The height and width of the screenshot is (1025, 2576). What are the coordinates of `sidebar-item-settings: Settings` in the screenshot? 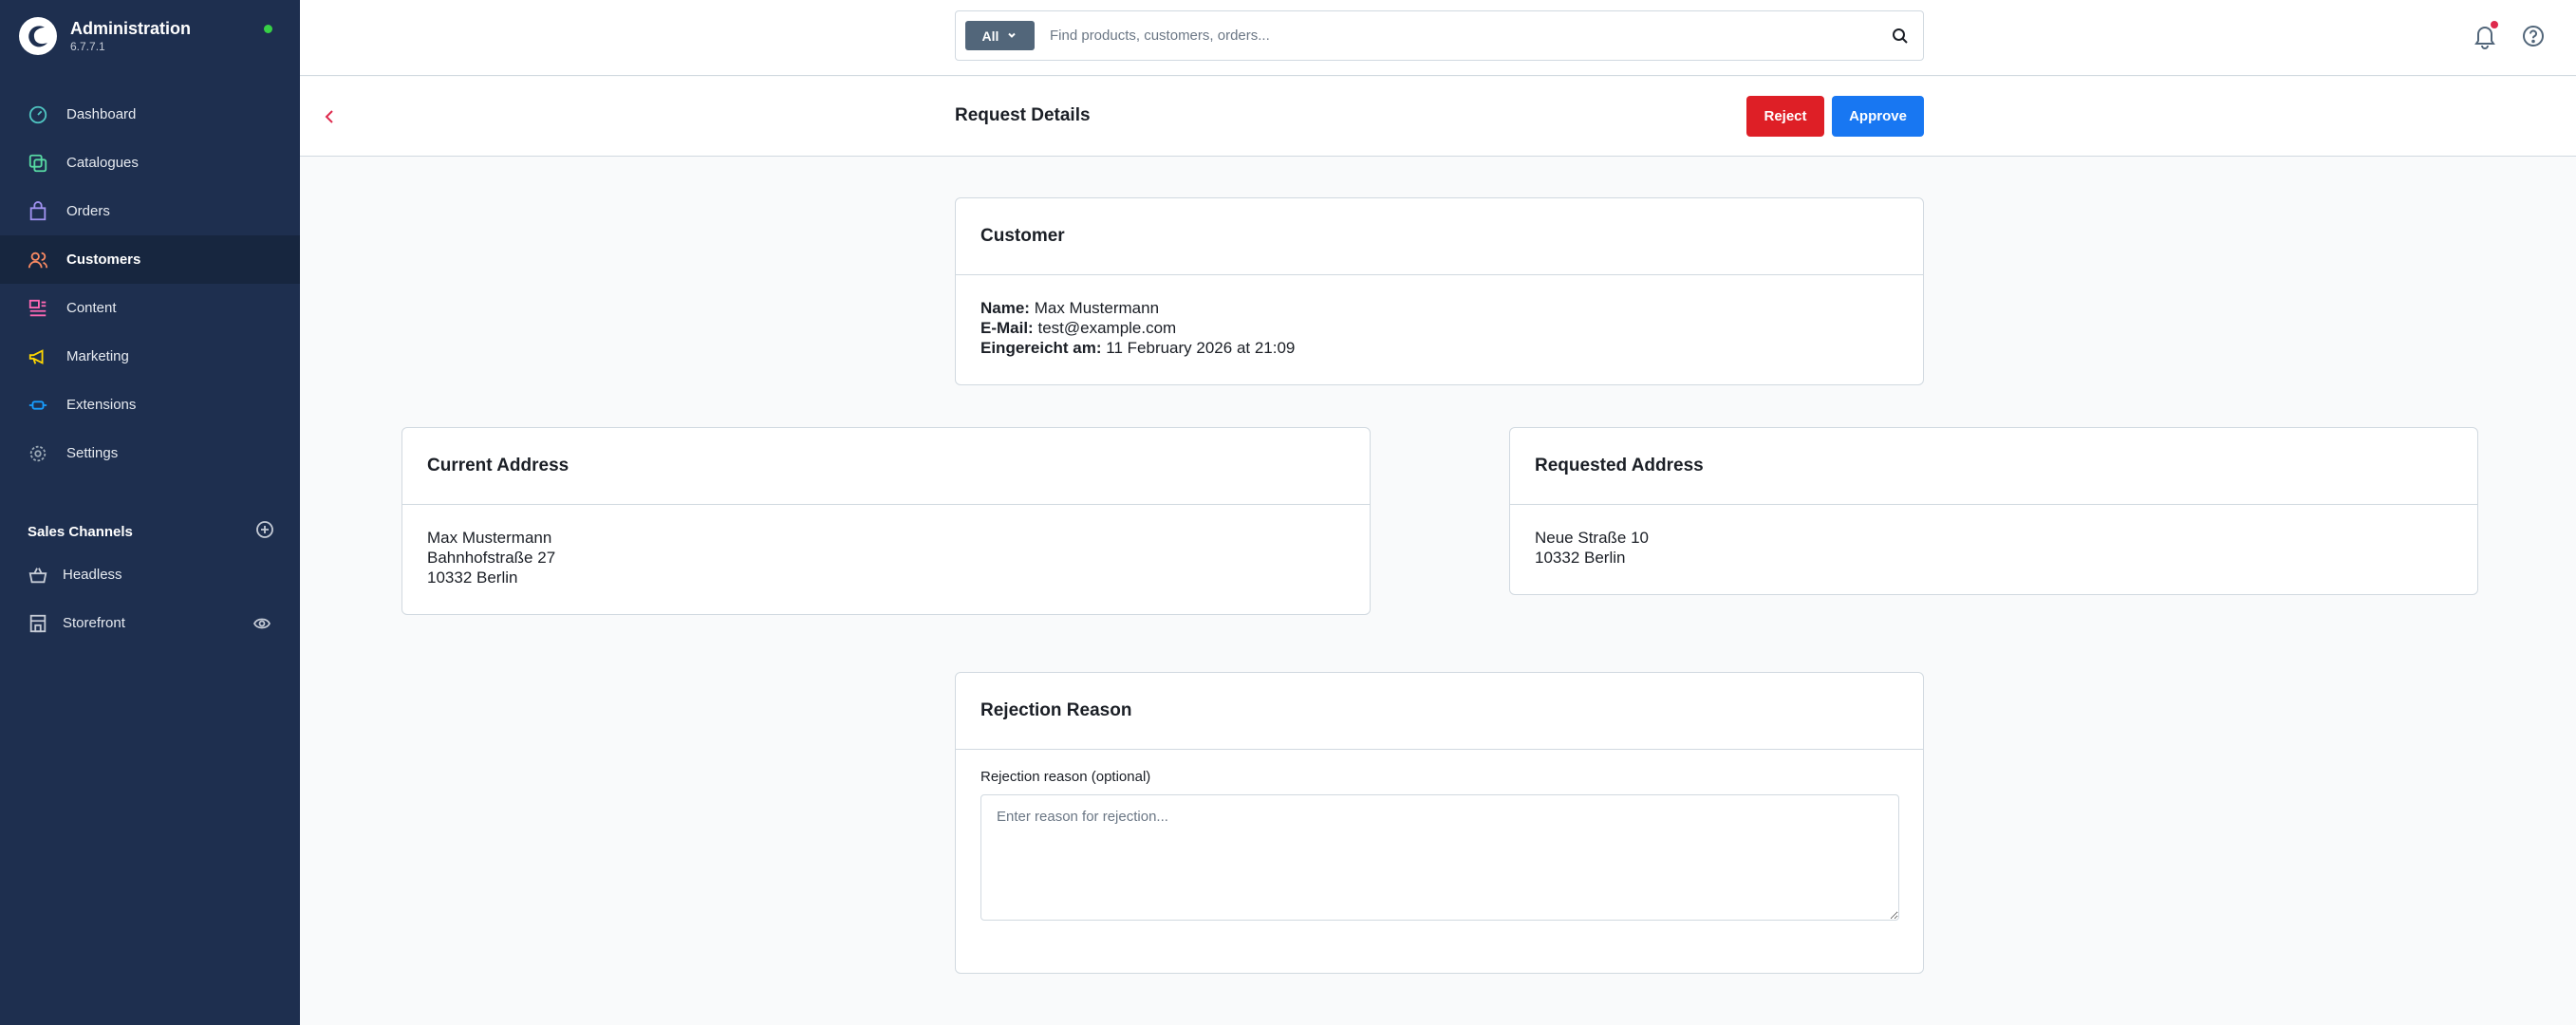 It's located at (150, 453).